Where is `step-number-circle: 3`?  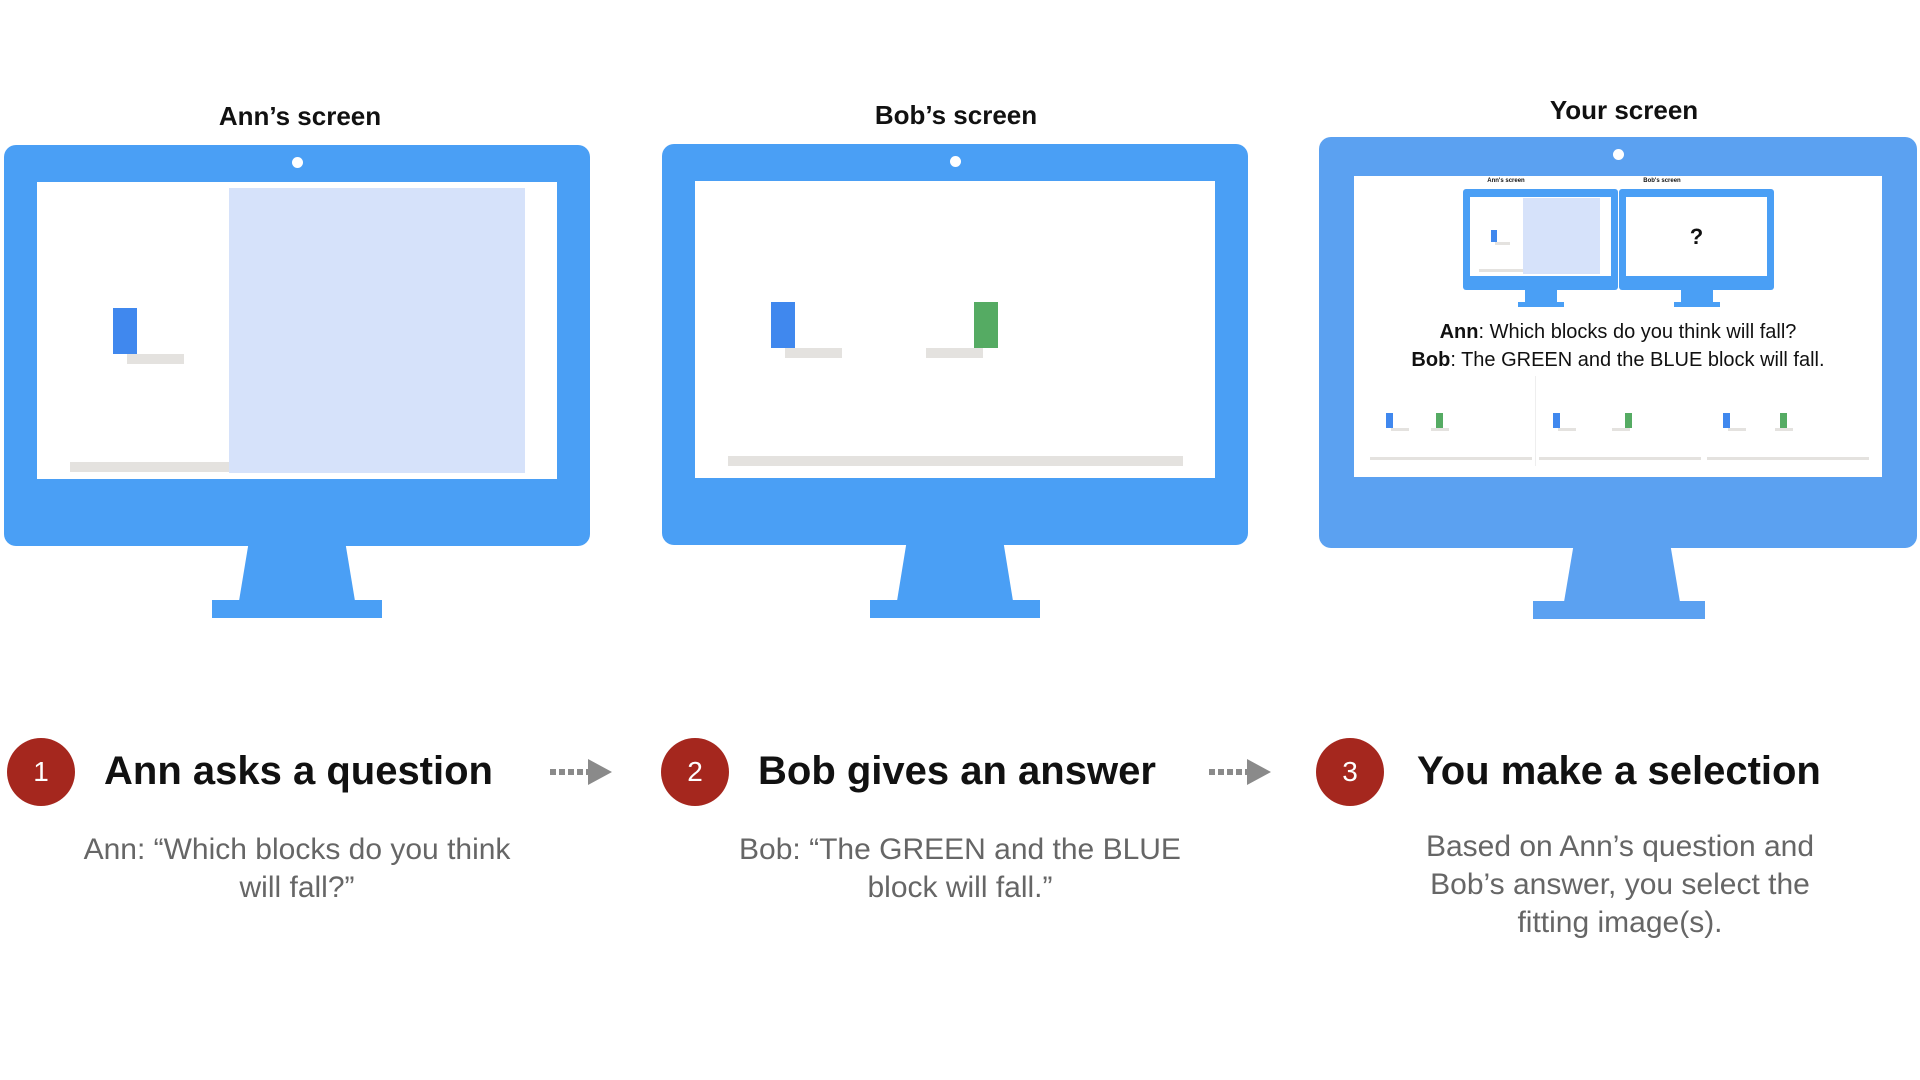
step-number-circle: 3 is located at coordinates (1350, 772).